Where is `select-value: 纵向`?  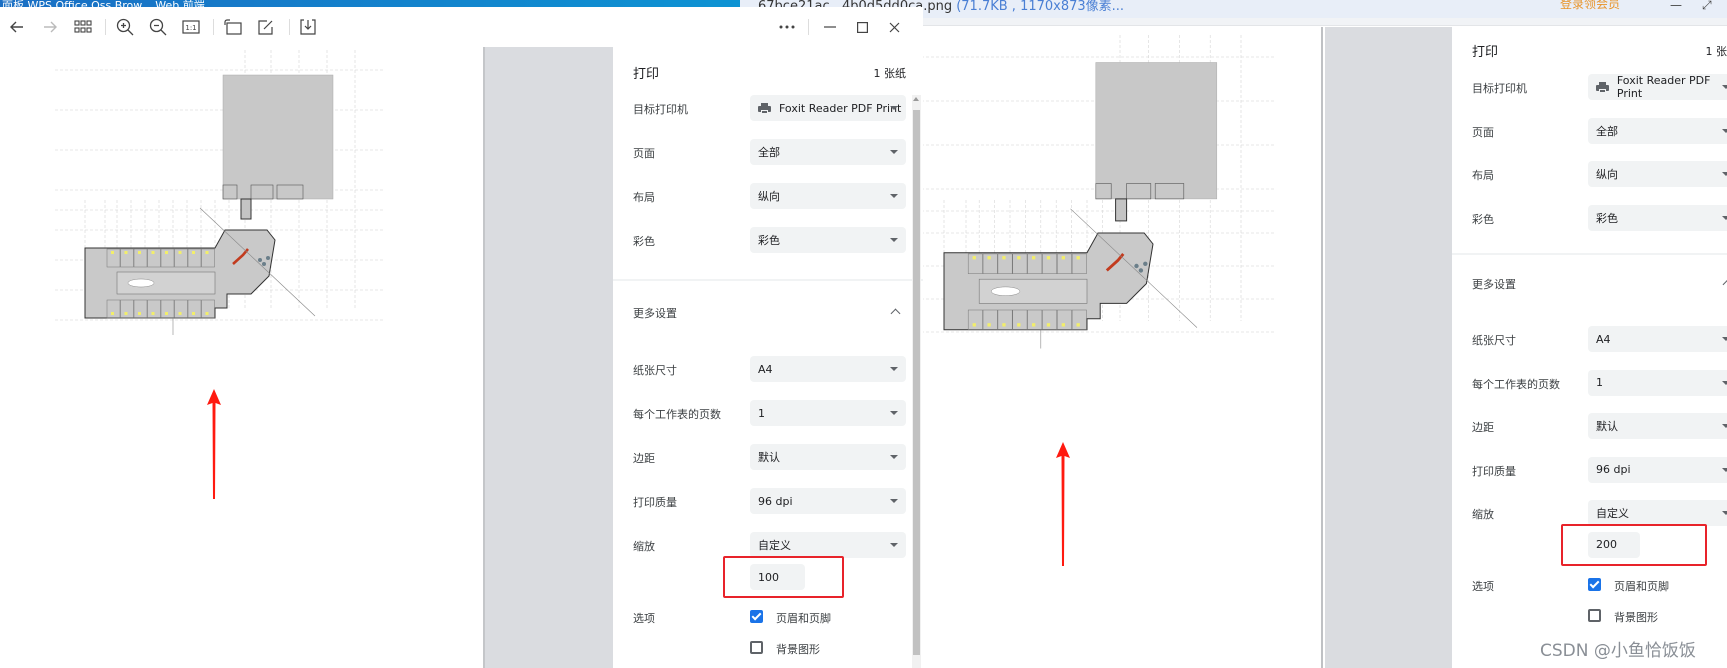 select-value: 纵向 is located at coordinates (769, 196).